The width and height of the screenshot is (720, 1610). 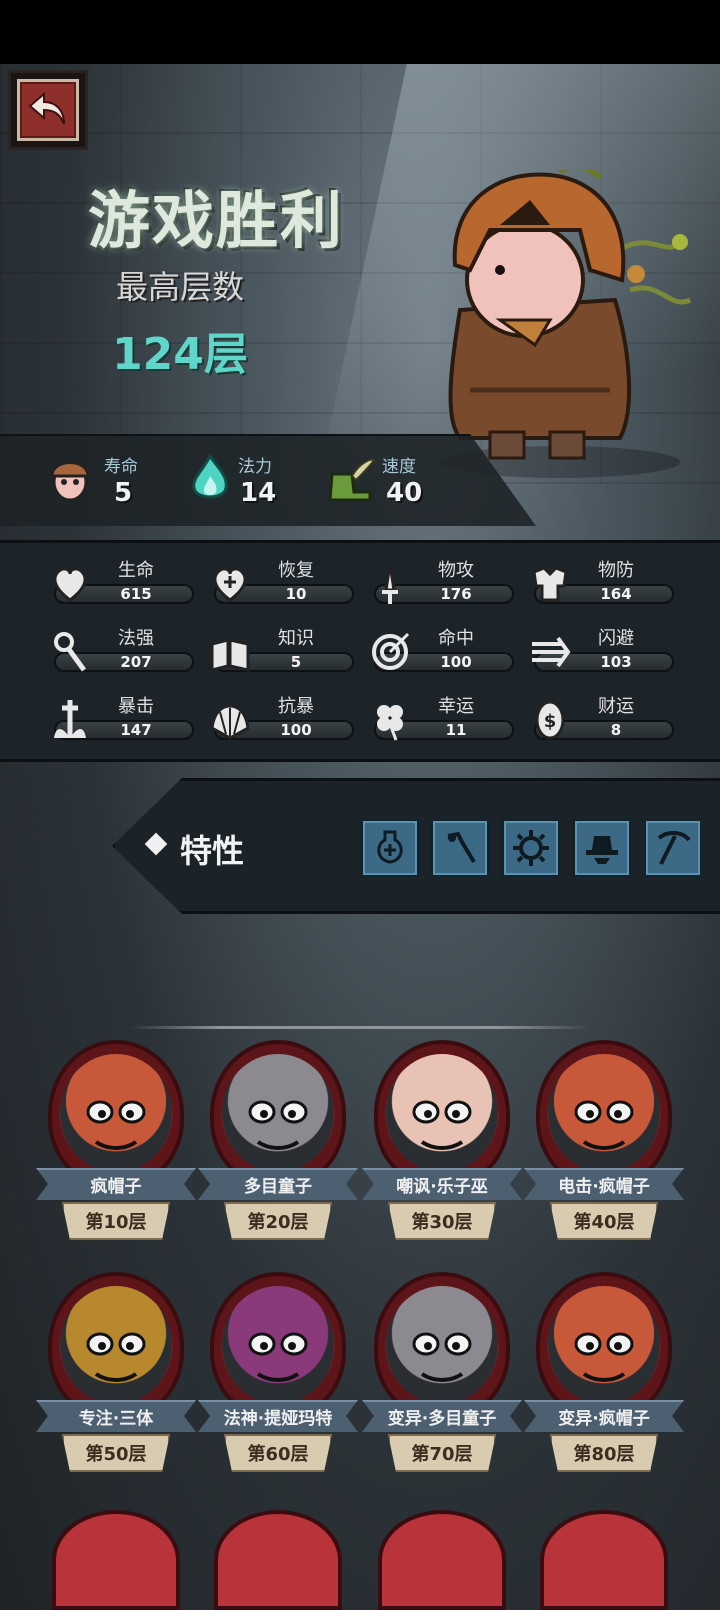 I want to click on boss-floor: 第10层, so click(x=116, y=1222).